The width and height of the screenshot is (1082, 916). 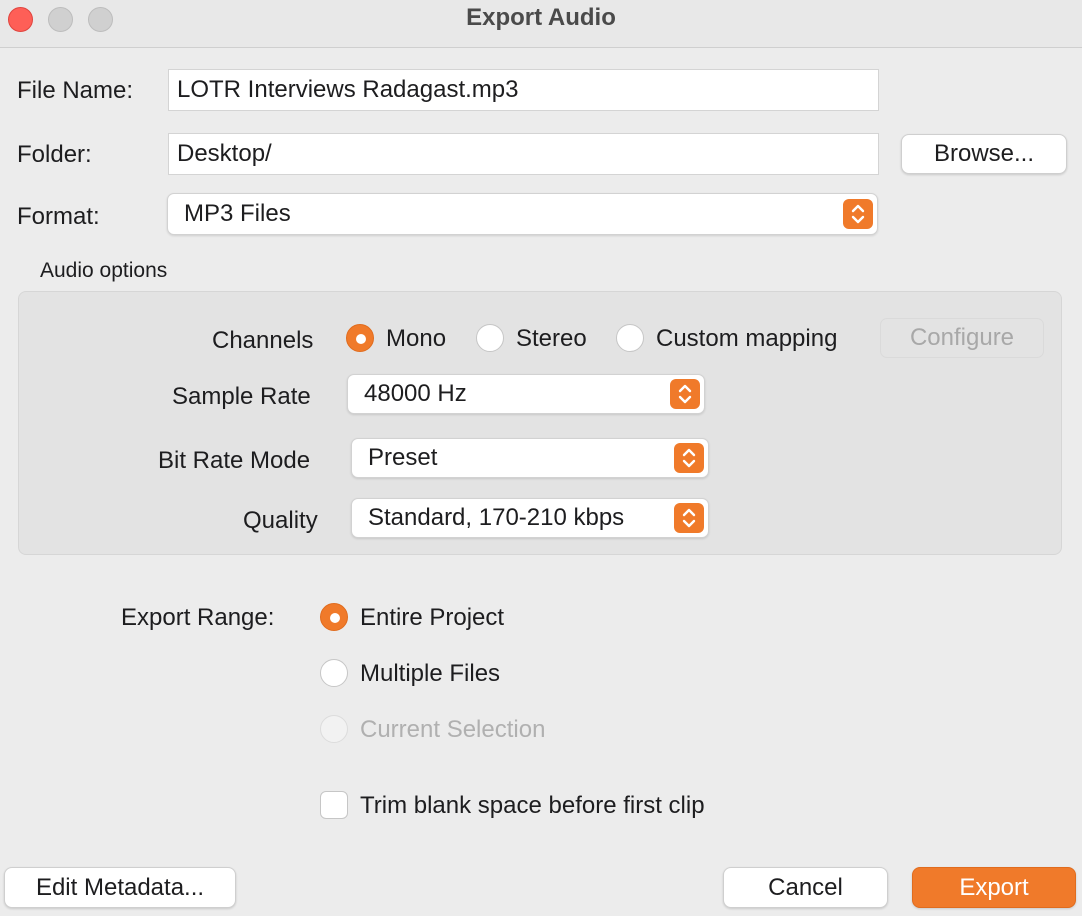 What do you see at coordinates (75, 90) in the screenshot?
I see `file-name-label: File Name:` at bounding box center [75, 90].